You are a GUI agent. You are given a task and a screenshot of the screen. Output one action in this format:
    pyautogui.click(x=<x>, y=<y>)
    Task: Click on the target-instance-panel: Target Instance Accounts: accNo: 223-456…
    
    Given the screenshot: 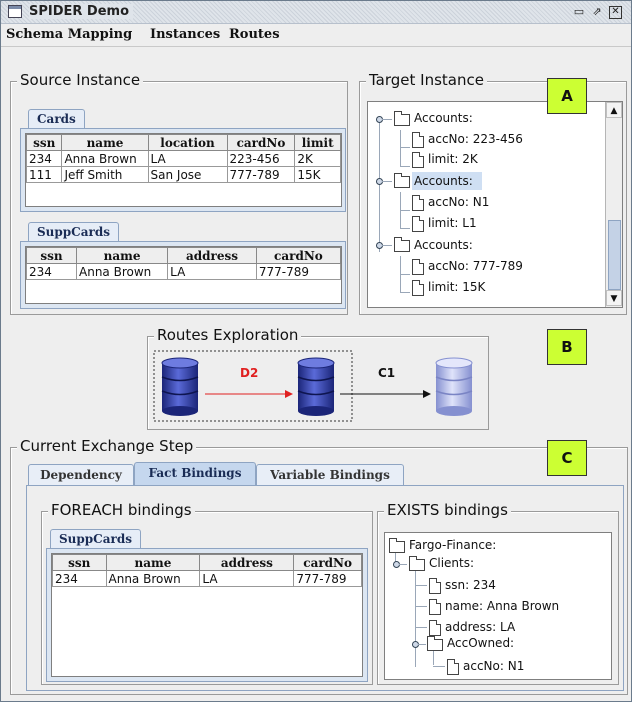 What is the action you would take?
    pyautogui.click(x=493, y=193)
    